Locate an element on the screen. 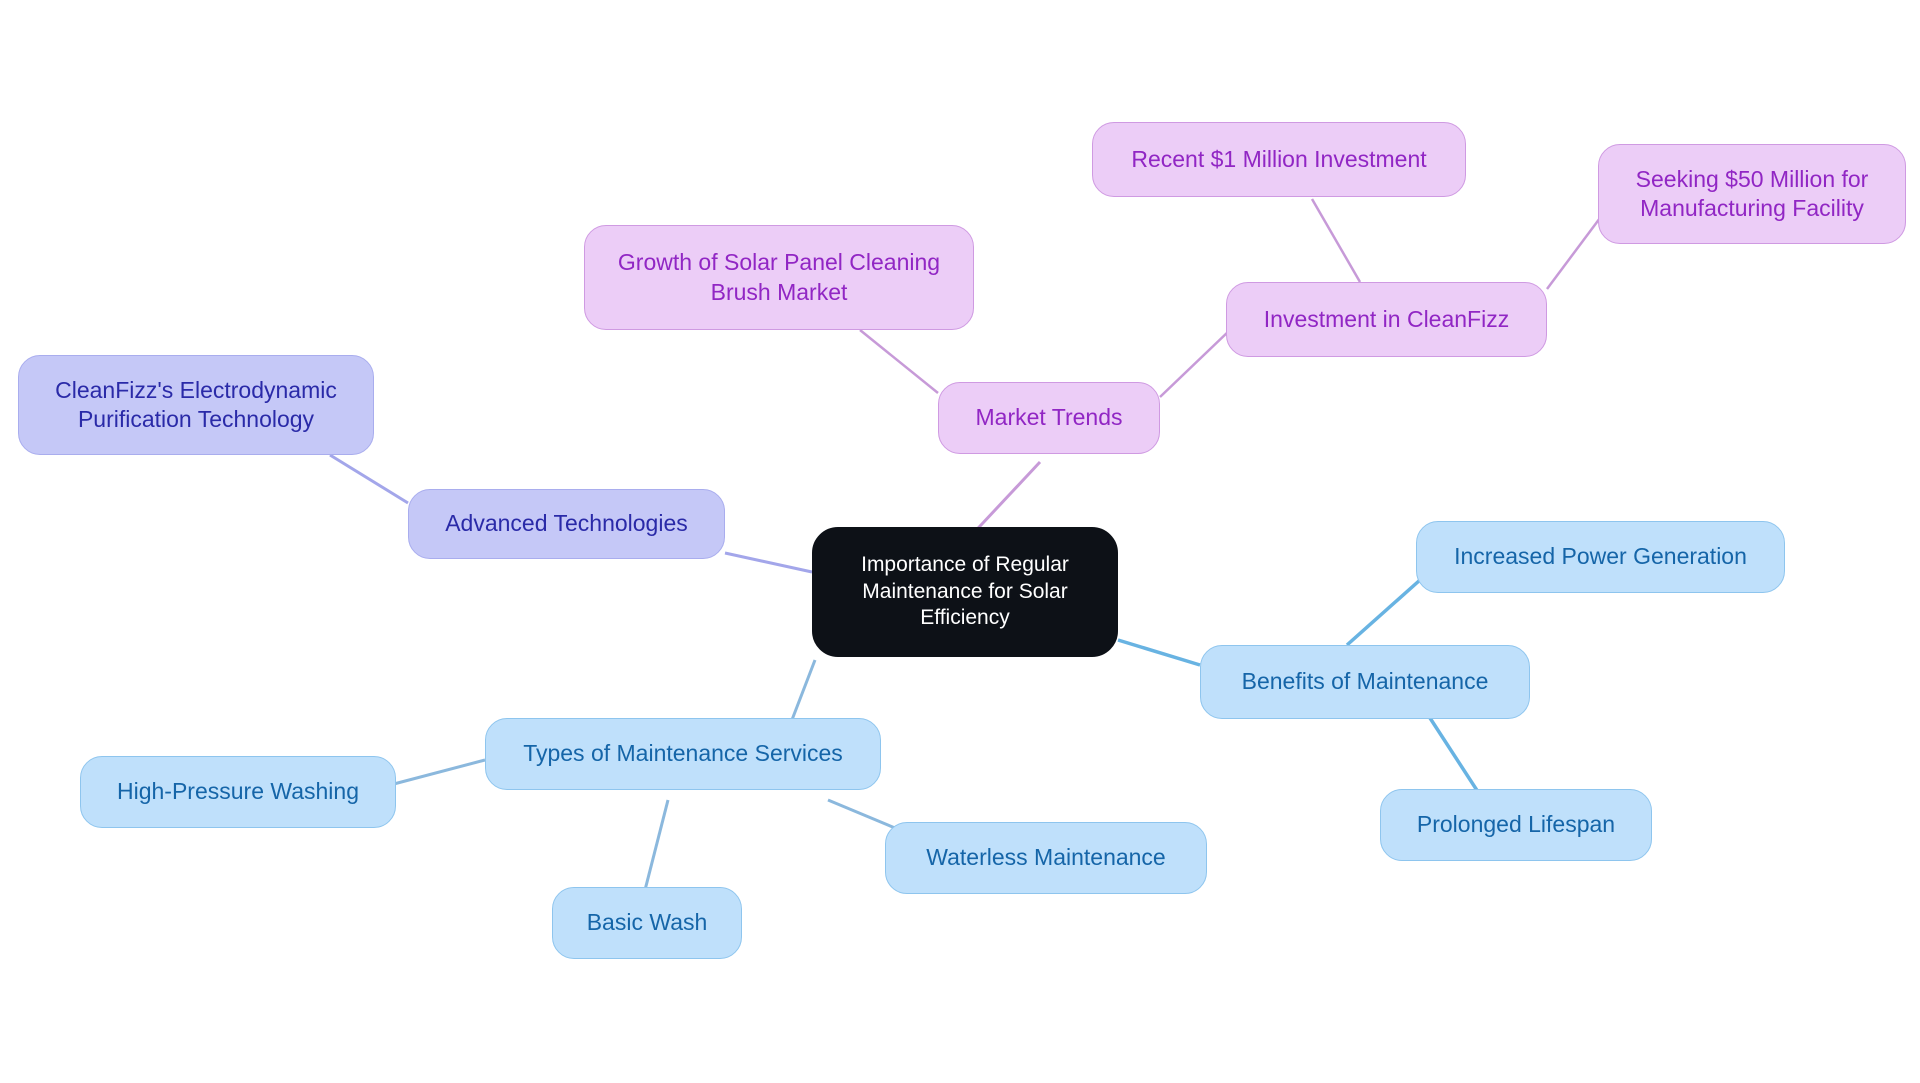 This screenshot has height=1083, width=1920. edge-root-types-services is located at coordinates (802, 692).